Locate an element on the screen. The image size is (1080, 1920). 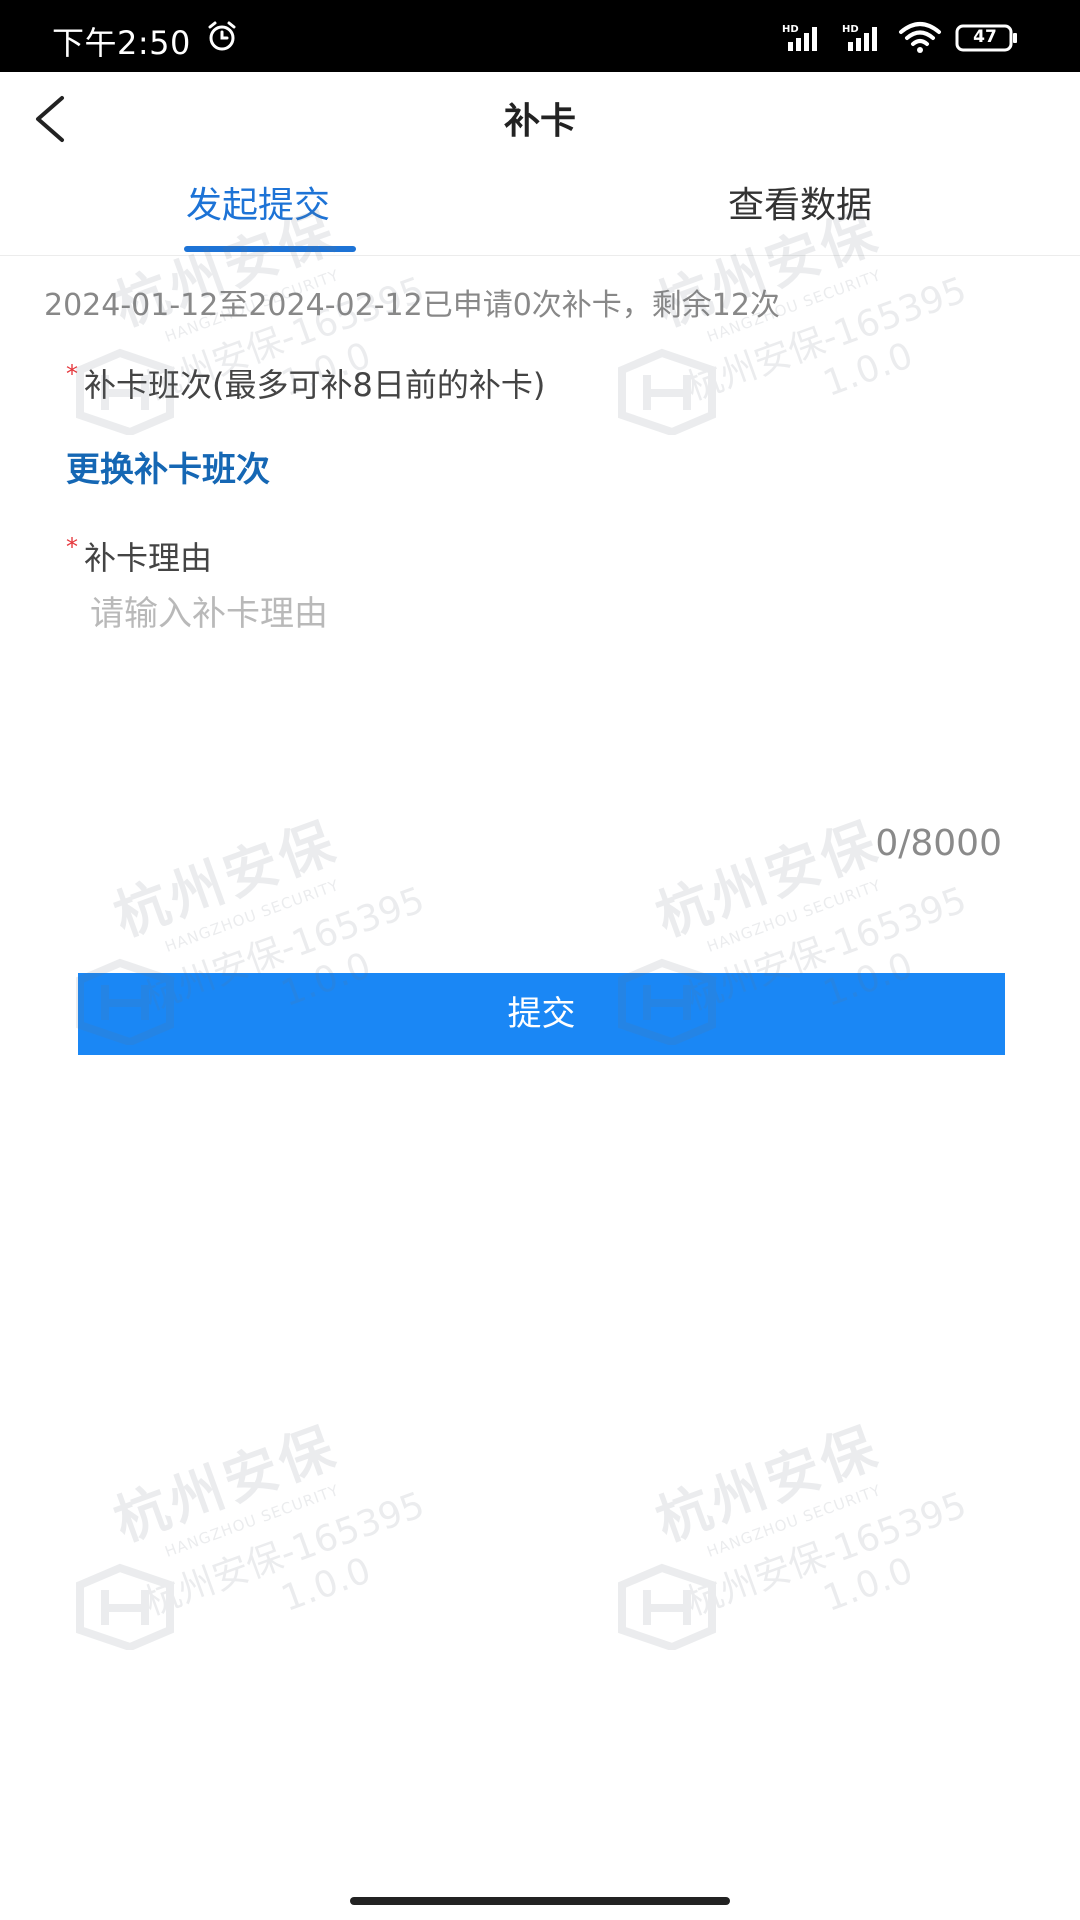
change-shift-link: 更换补卡班次 is located at coordinates (168, 466).